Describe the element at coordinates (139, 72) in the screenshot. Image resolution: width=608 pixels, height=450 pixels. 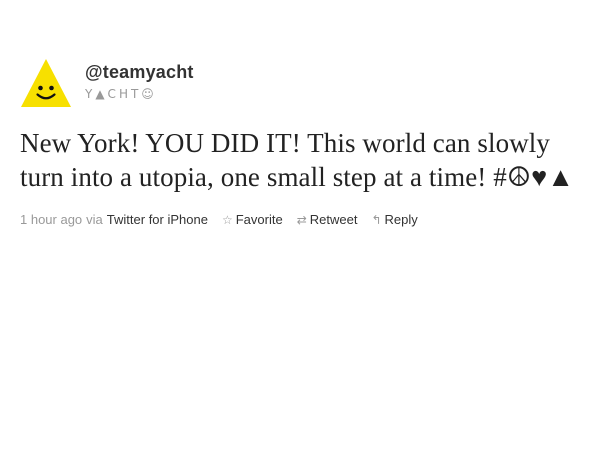
I see `screen-name-link: @teamyacht` at that location.